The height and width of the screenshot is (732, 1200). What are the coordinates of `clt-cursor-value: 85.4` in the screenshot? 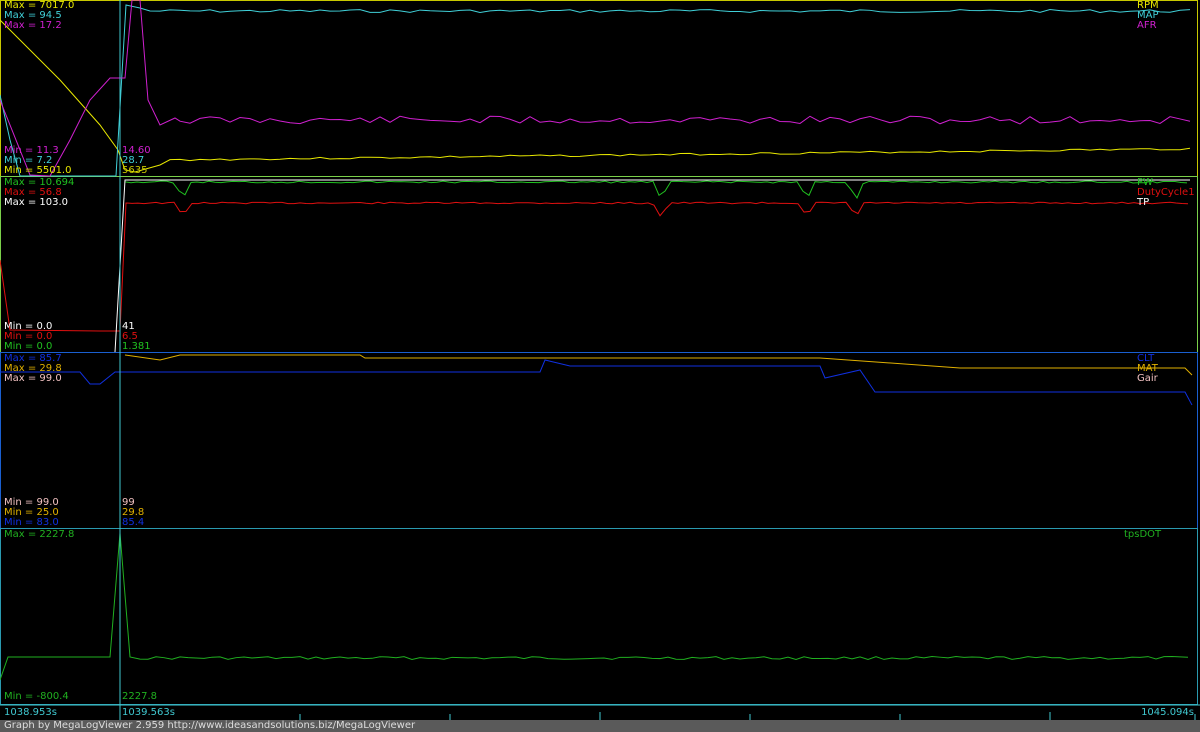 It's located at (133, 522).